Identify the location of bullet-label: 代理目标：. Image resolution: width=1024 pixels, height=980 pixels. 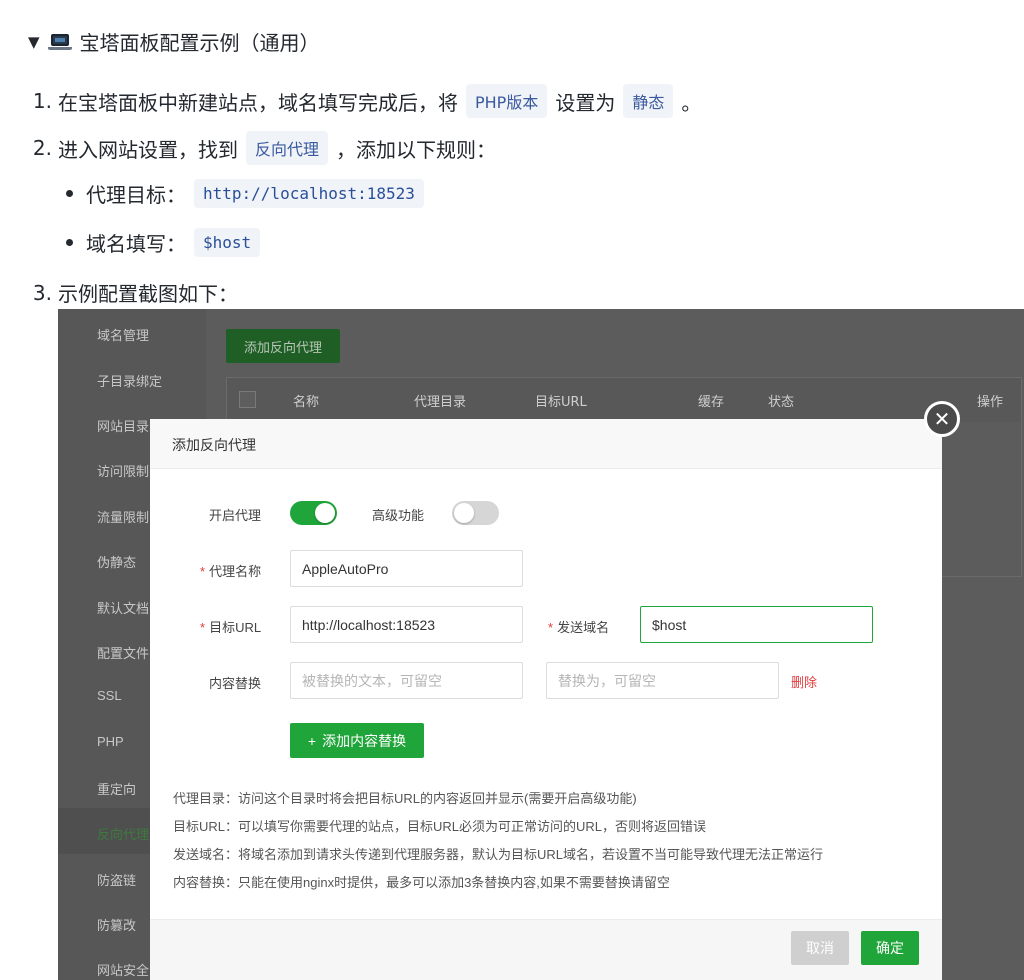
(136, 195).